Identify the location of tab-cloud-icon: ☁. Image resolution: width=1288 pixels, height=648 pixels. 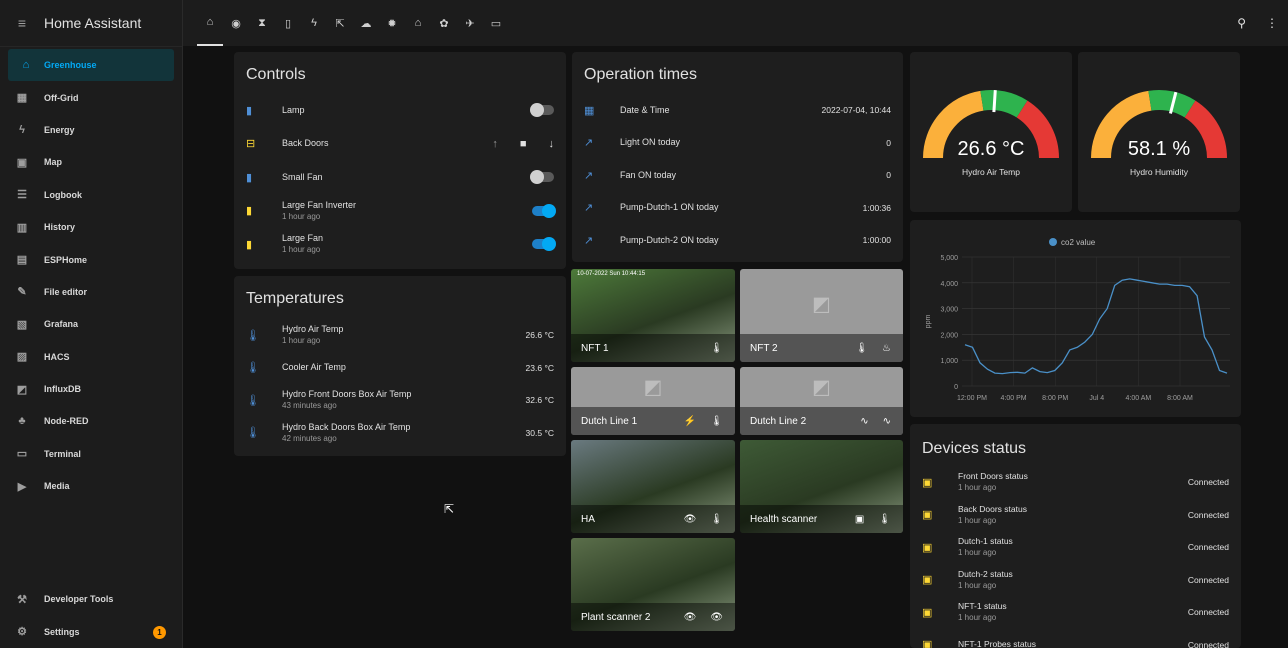
(366, 23).